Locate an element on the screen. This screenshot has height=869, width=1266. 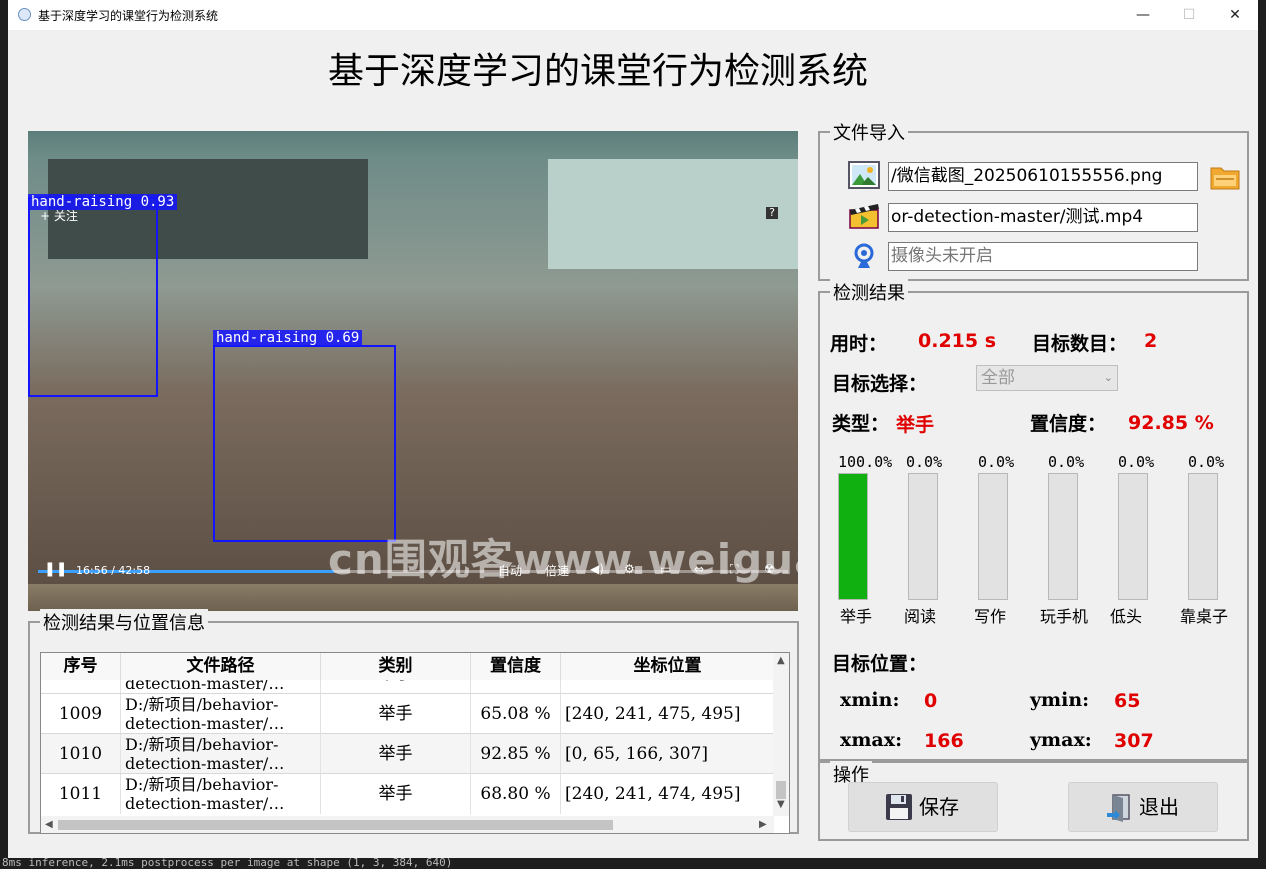
scroll-down-icon: ▼ is located at coordinates (781, 804).